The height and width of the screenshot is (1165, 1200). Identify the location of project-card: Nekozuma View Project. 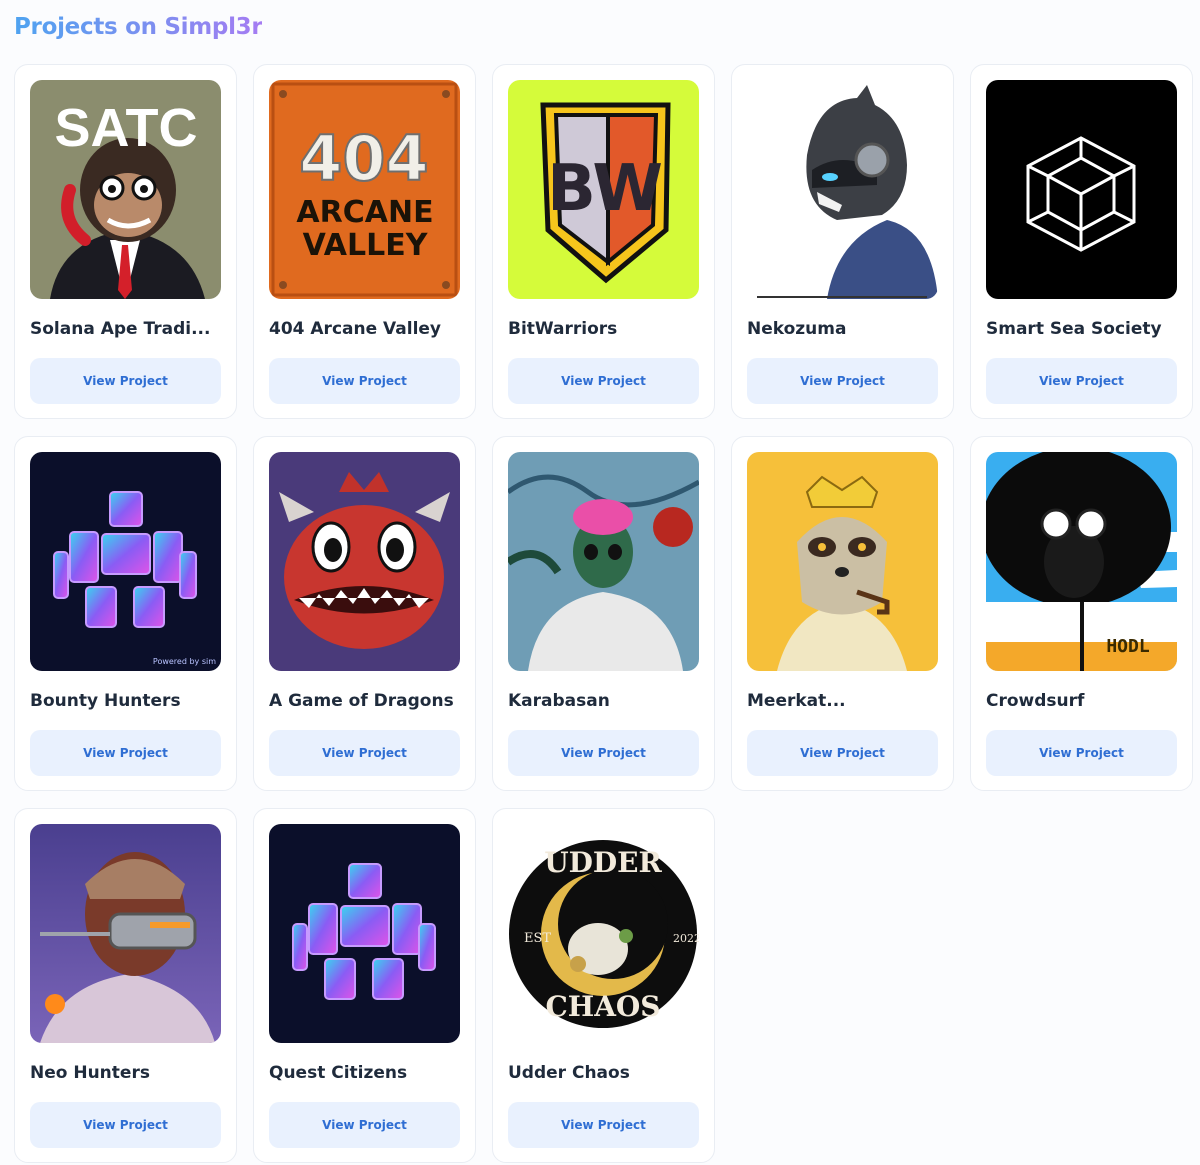
(842, 241).